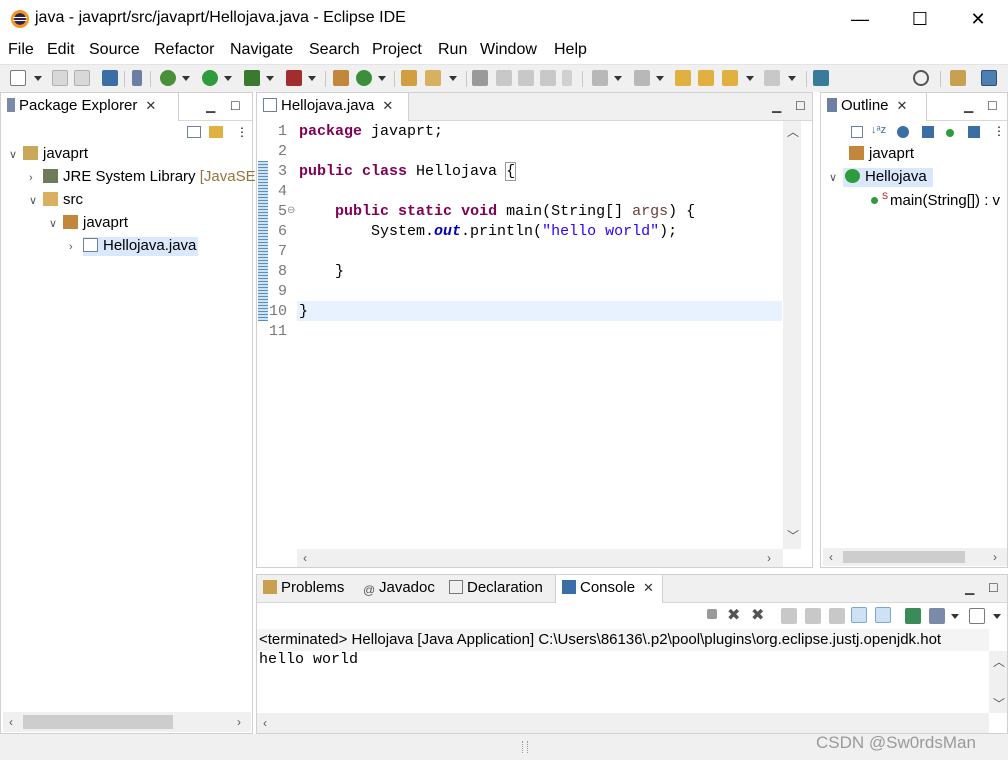 Image resolution: width=1008 pixels, height=760 pixels. What do you see at coordinates (291, 210) in the screenshot?
I see `fold-toggle-icon: ⊖` at bounding box center [291, 210].